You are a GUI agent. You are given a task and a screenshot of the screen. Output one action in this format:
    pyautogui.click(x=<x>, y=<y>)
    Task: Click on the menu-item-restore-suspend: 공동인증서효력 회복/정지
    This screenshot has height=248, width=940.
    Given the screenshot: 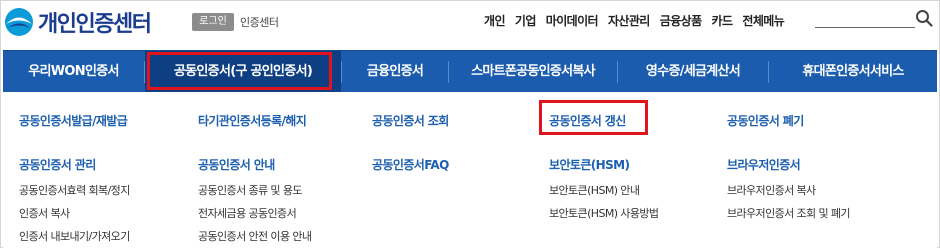 What is the action you would take?
    pyautogui.click(x=74, y=190)
    